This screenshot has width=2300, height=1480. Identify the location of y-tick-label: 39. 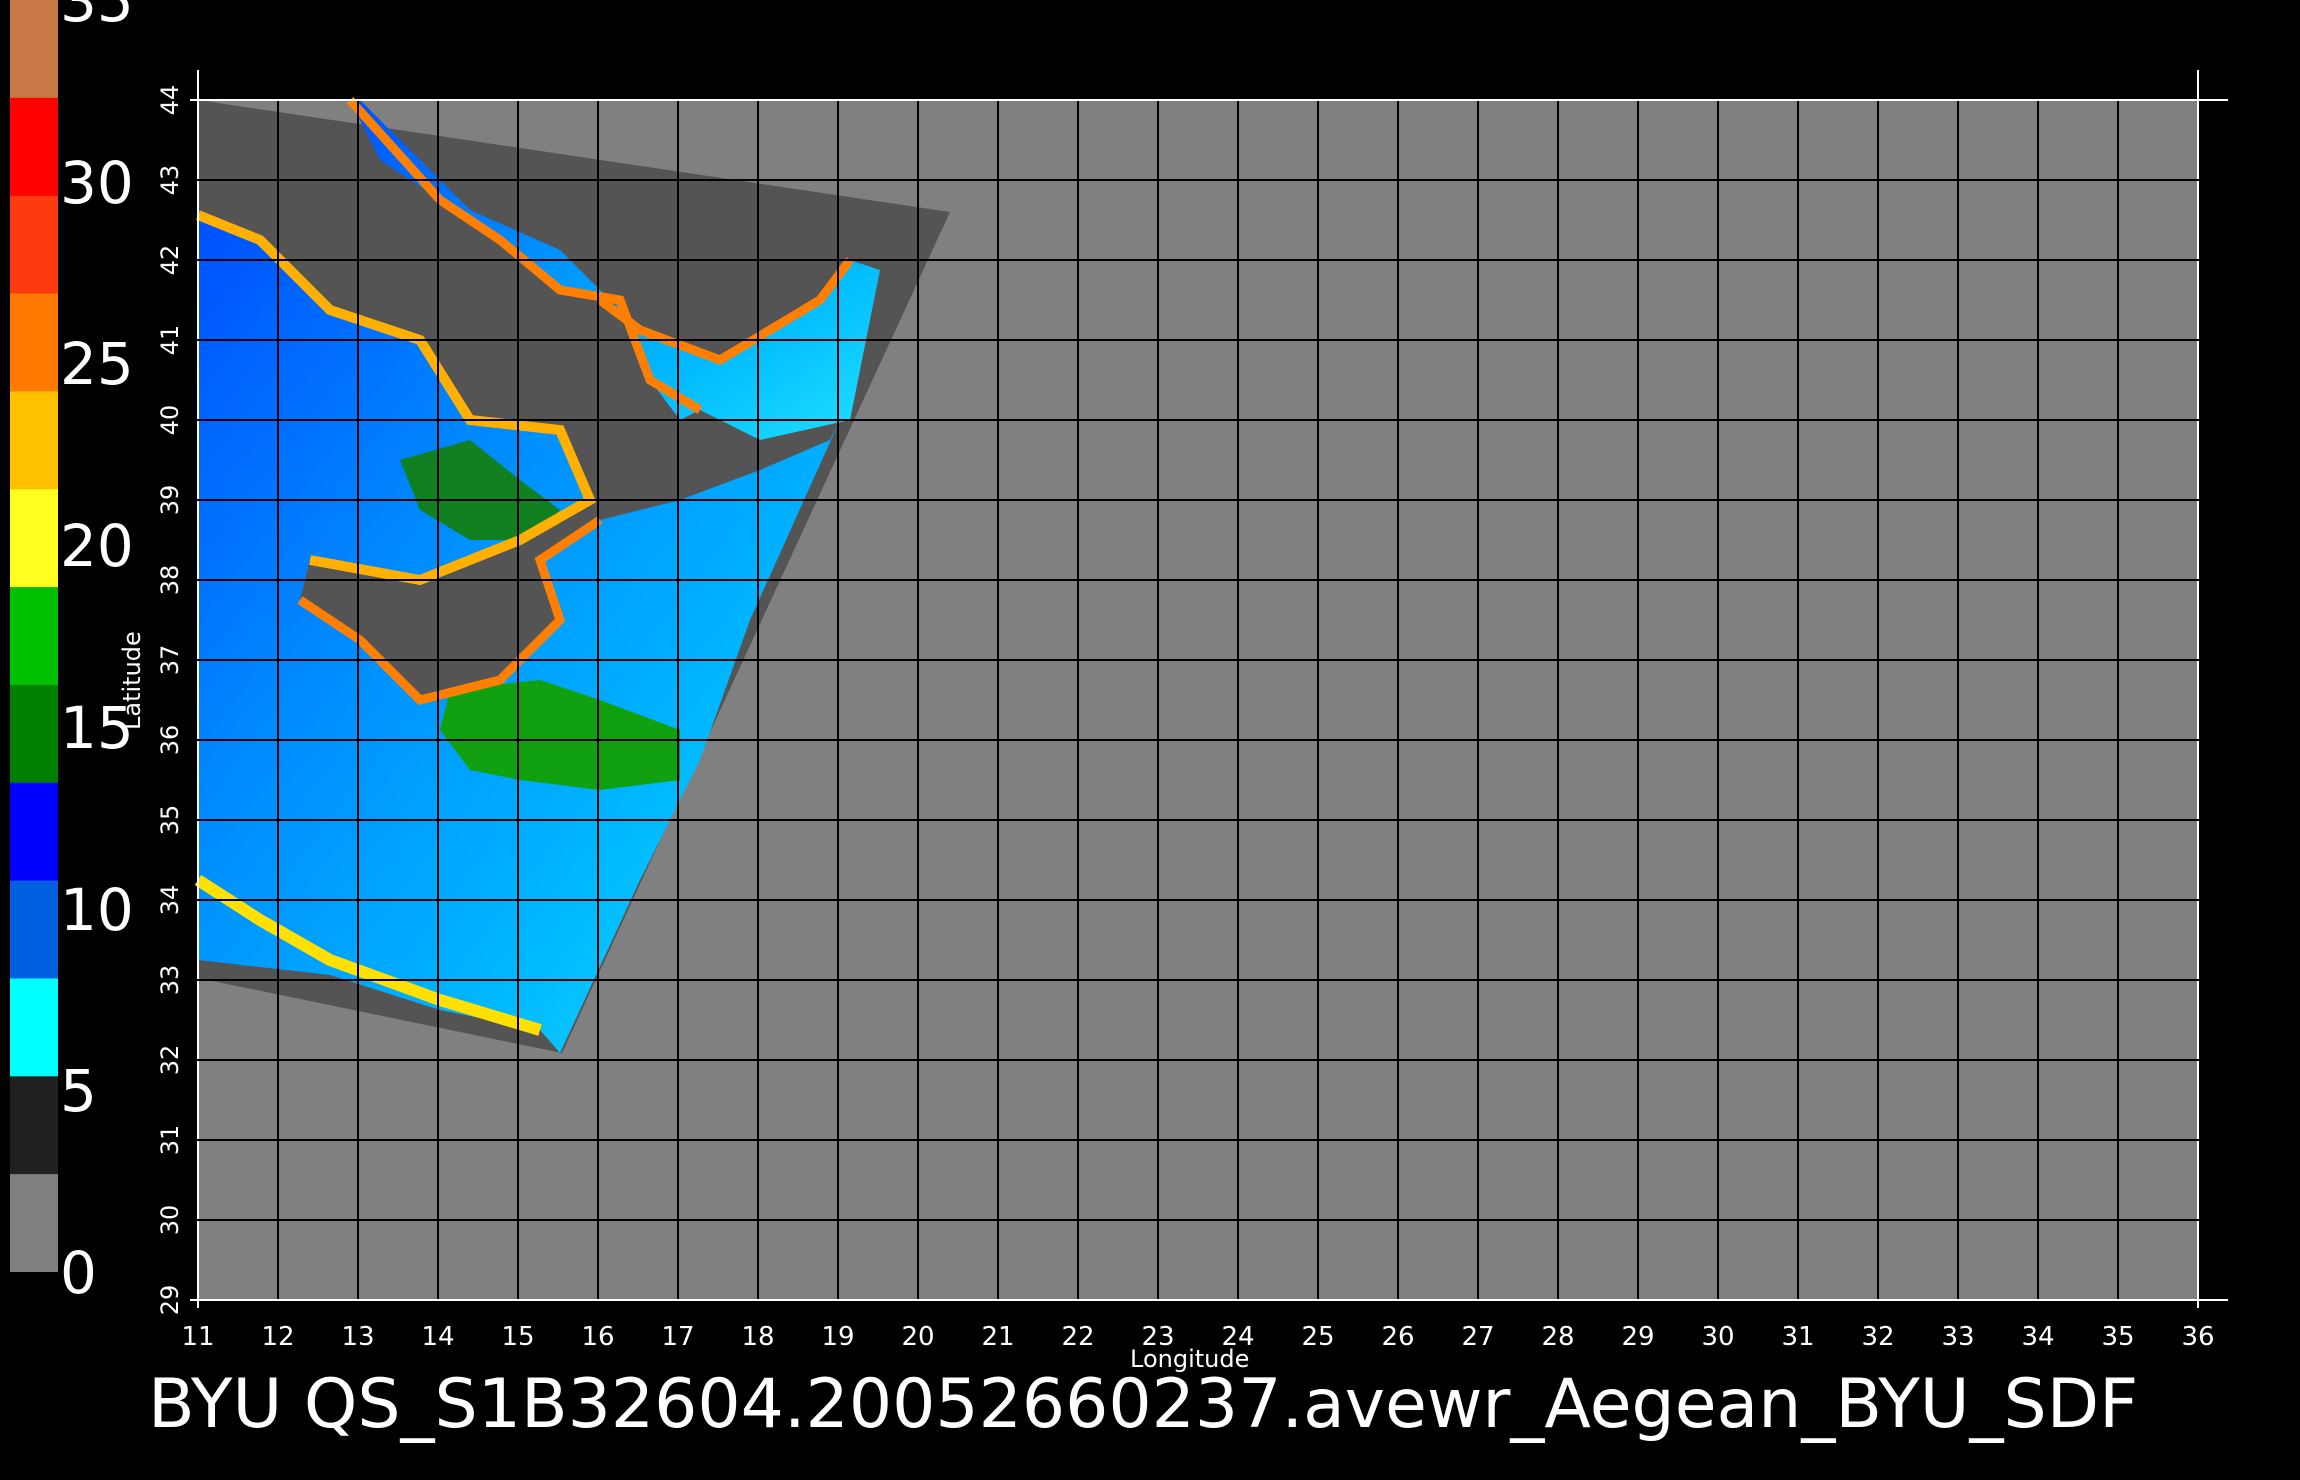
(170, 500).